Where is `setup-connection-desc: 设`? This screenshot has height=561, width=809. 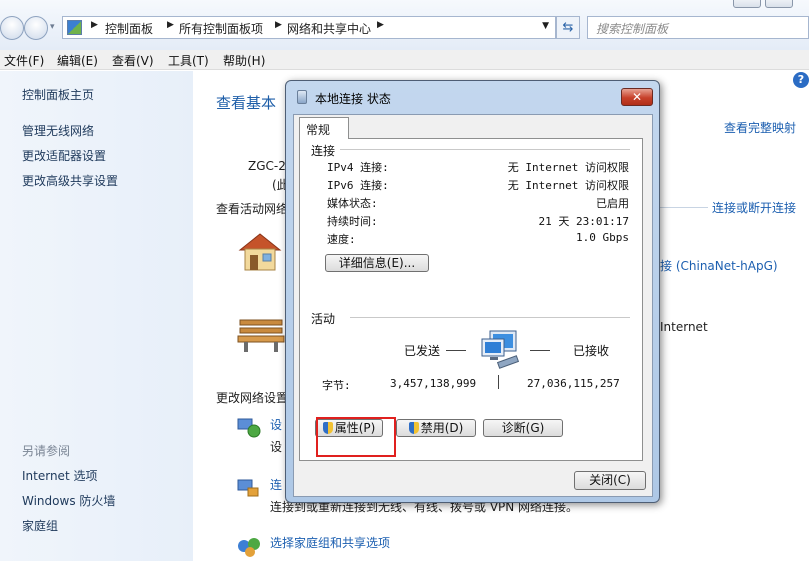
setup-connection-desc: 设 is located at coordinates (276, 447).